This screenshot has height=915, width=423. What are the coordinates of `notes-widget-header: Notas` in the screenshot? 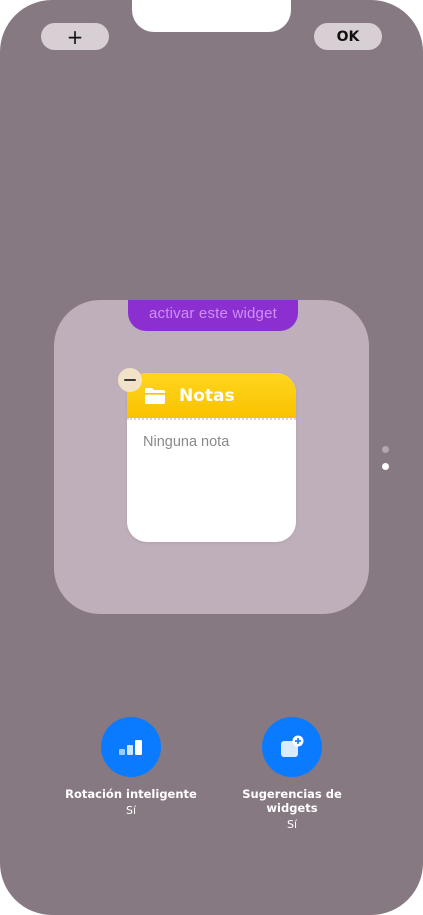 It's located at (211, 395).